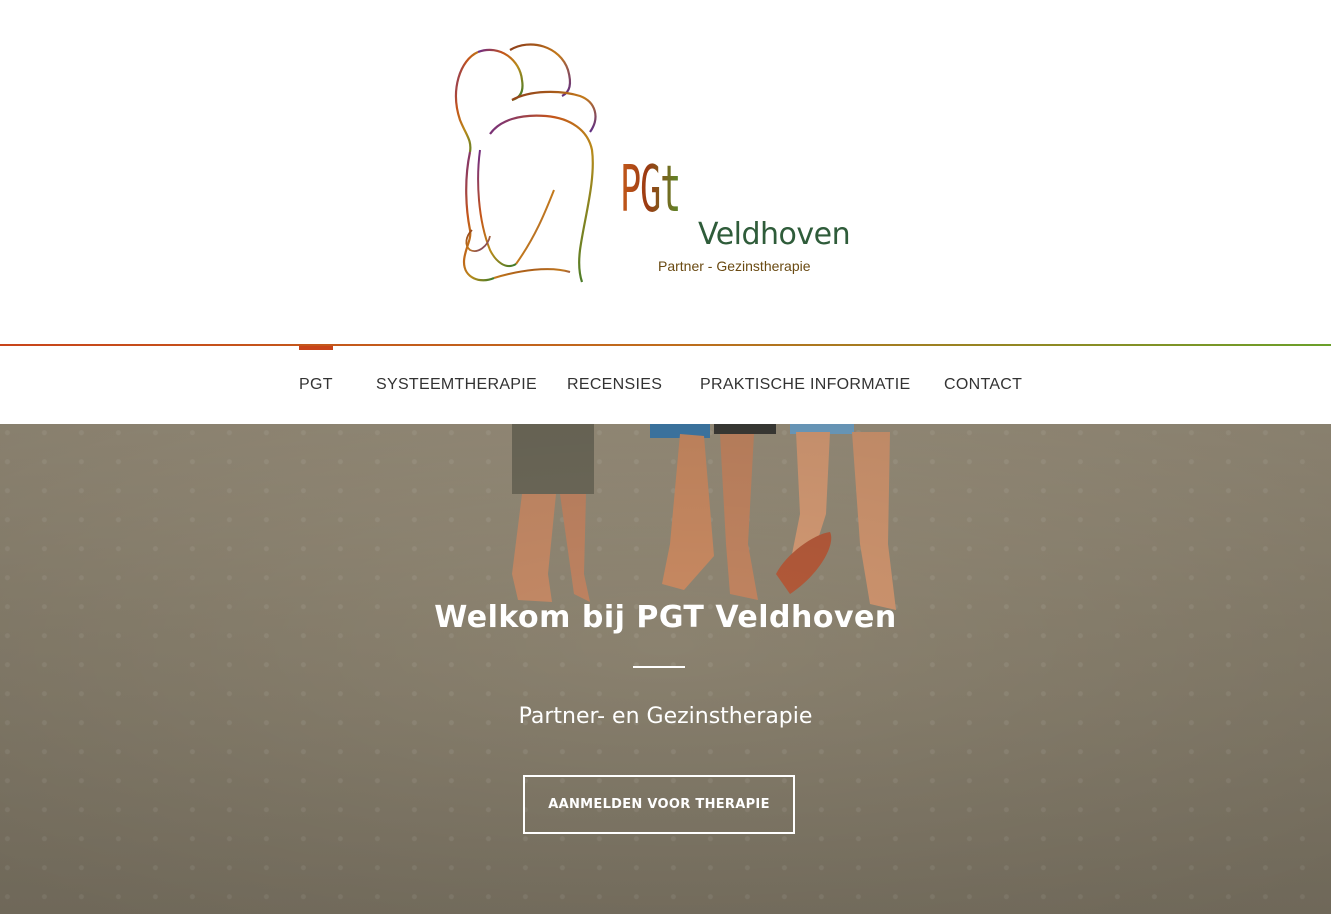 The width and height of the screenshot is (1331, 914). Describe the element at coordinates (774, 234) in the screenshot. I see `logo-name: Veldhoven` at that location.